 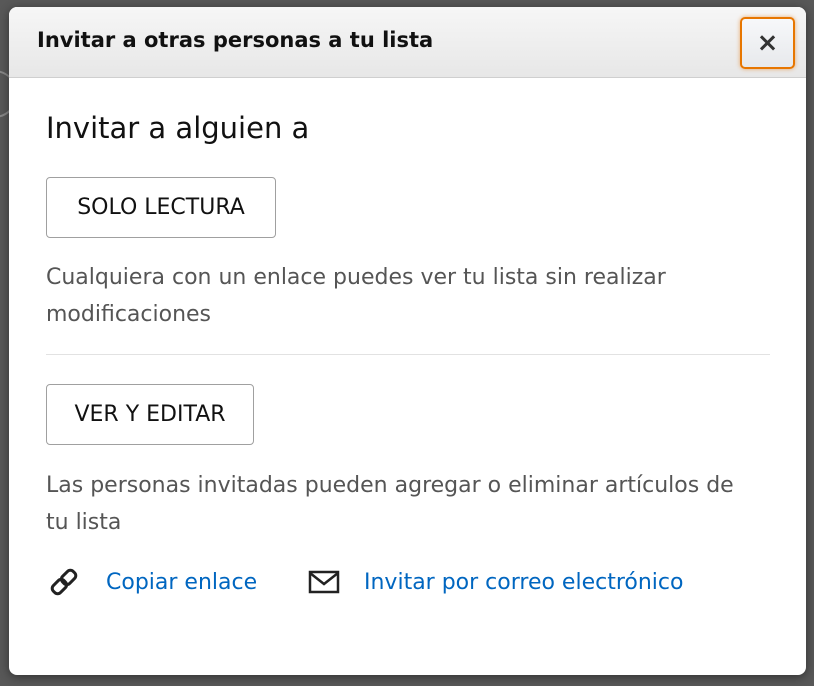 I want to click on view-edit-button: VER Y EDITAR, so click(x=150, y=414).